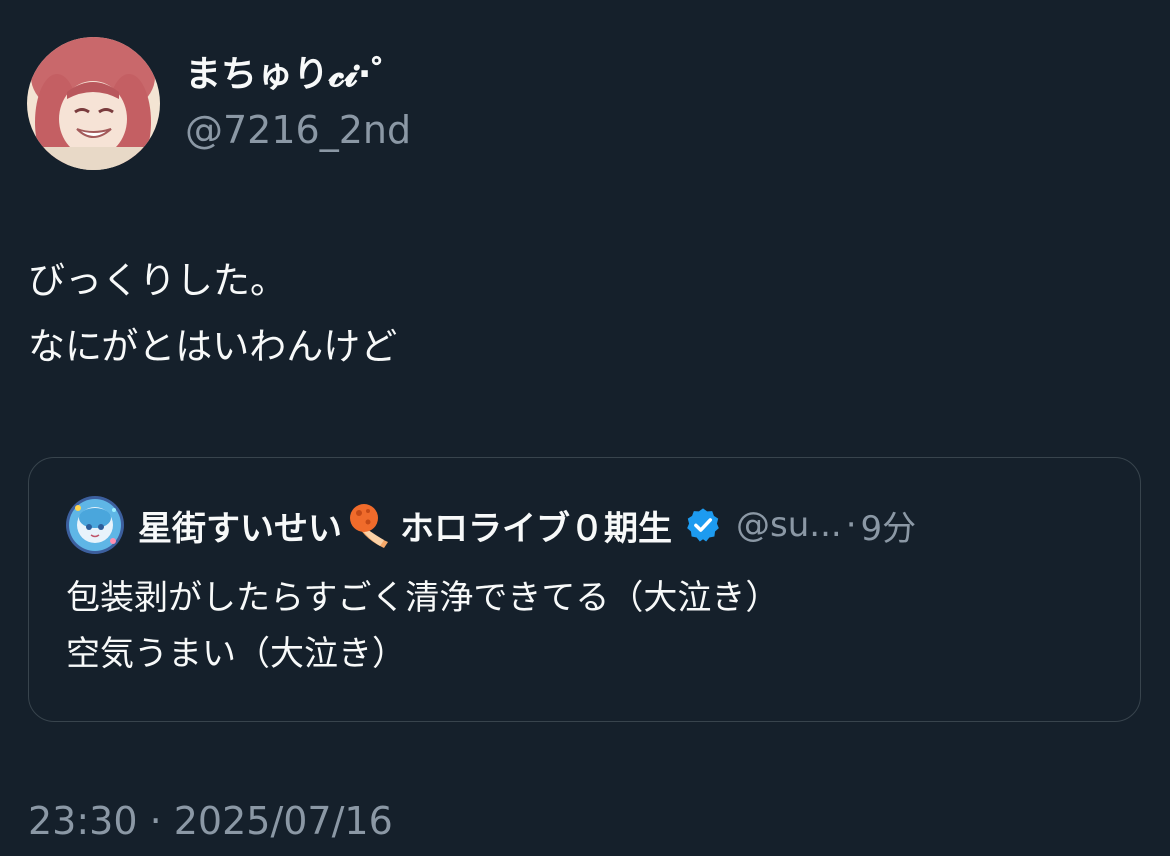 Image resolution: width=1170 pixels, height=856 pixels. I want to click on comet-icon, so click(369, 526).